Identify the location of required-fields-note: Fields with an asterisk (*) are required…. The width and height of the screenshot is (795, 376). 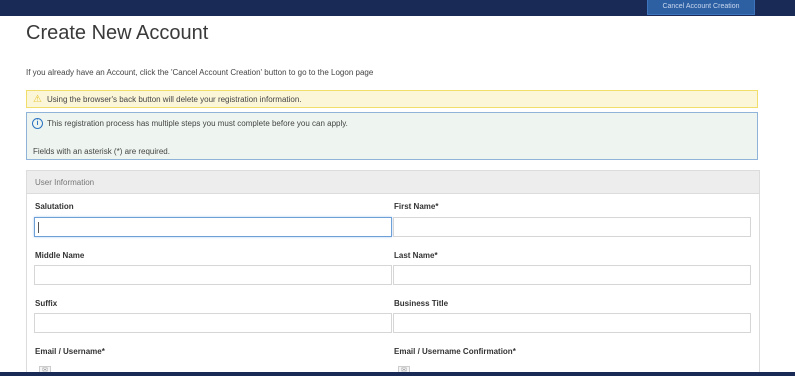
(101, 151).